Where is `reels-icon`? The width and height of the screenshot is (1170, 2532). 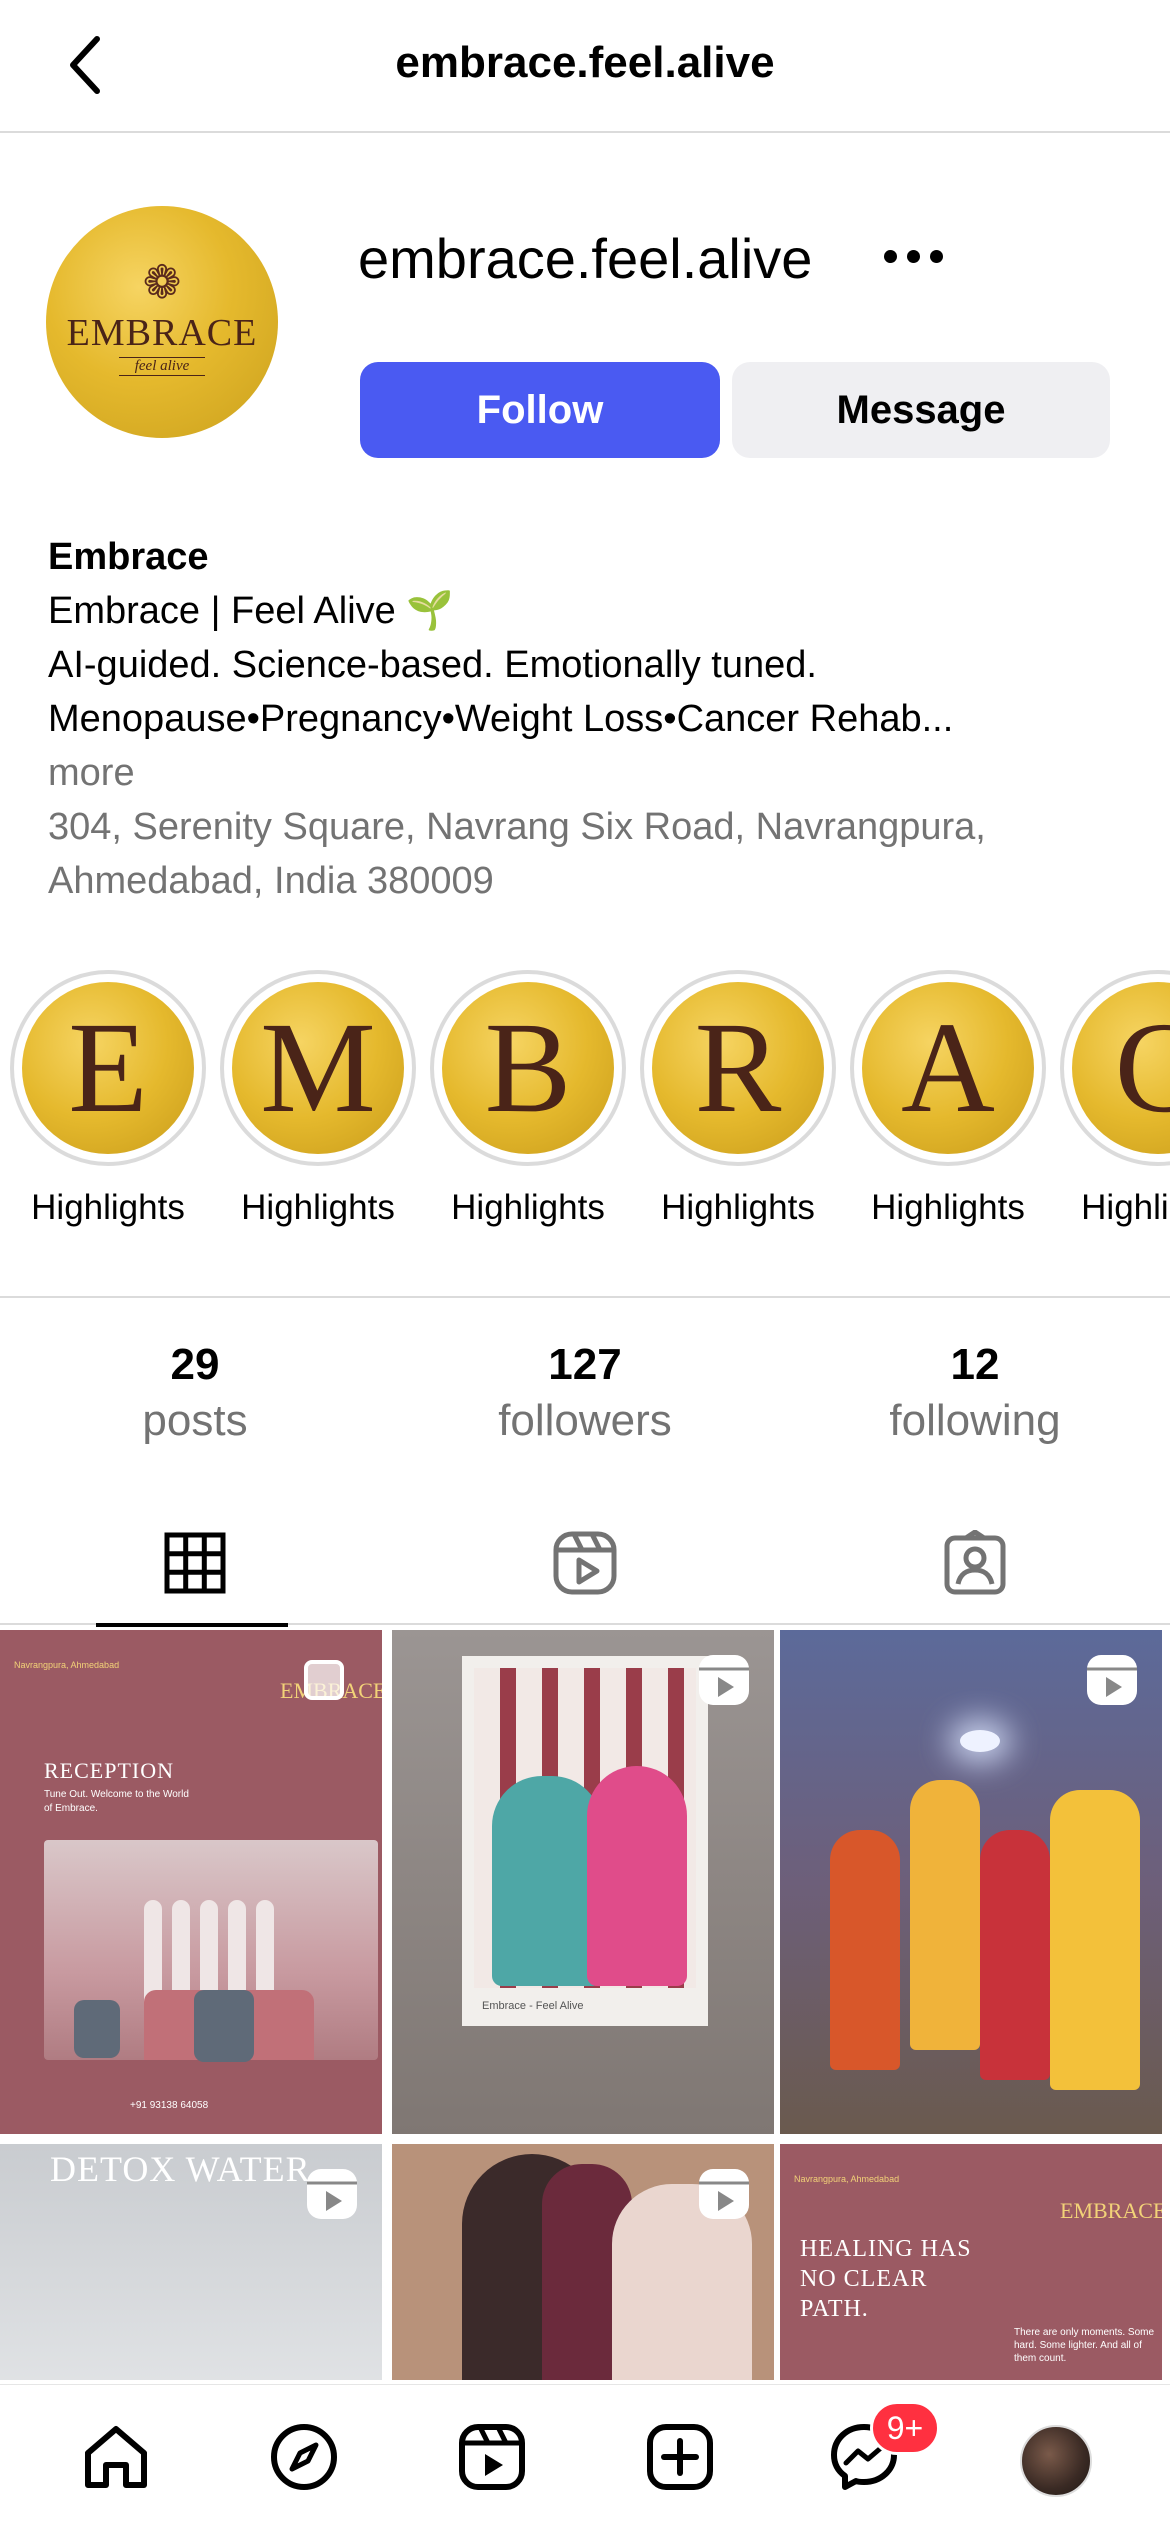 reels-icon is located at coordinates (585, 1562).